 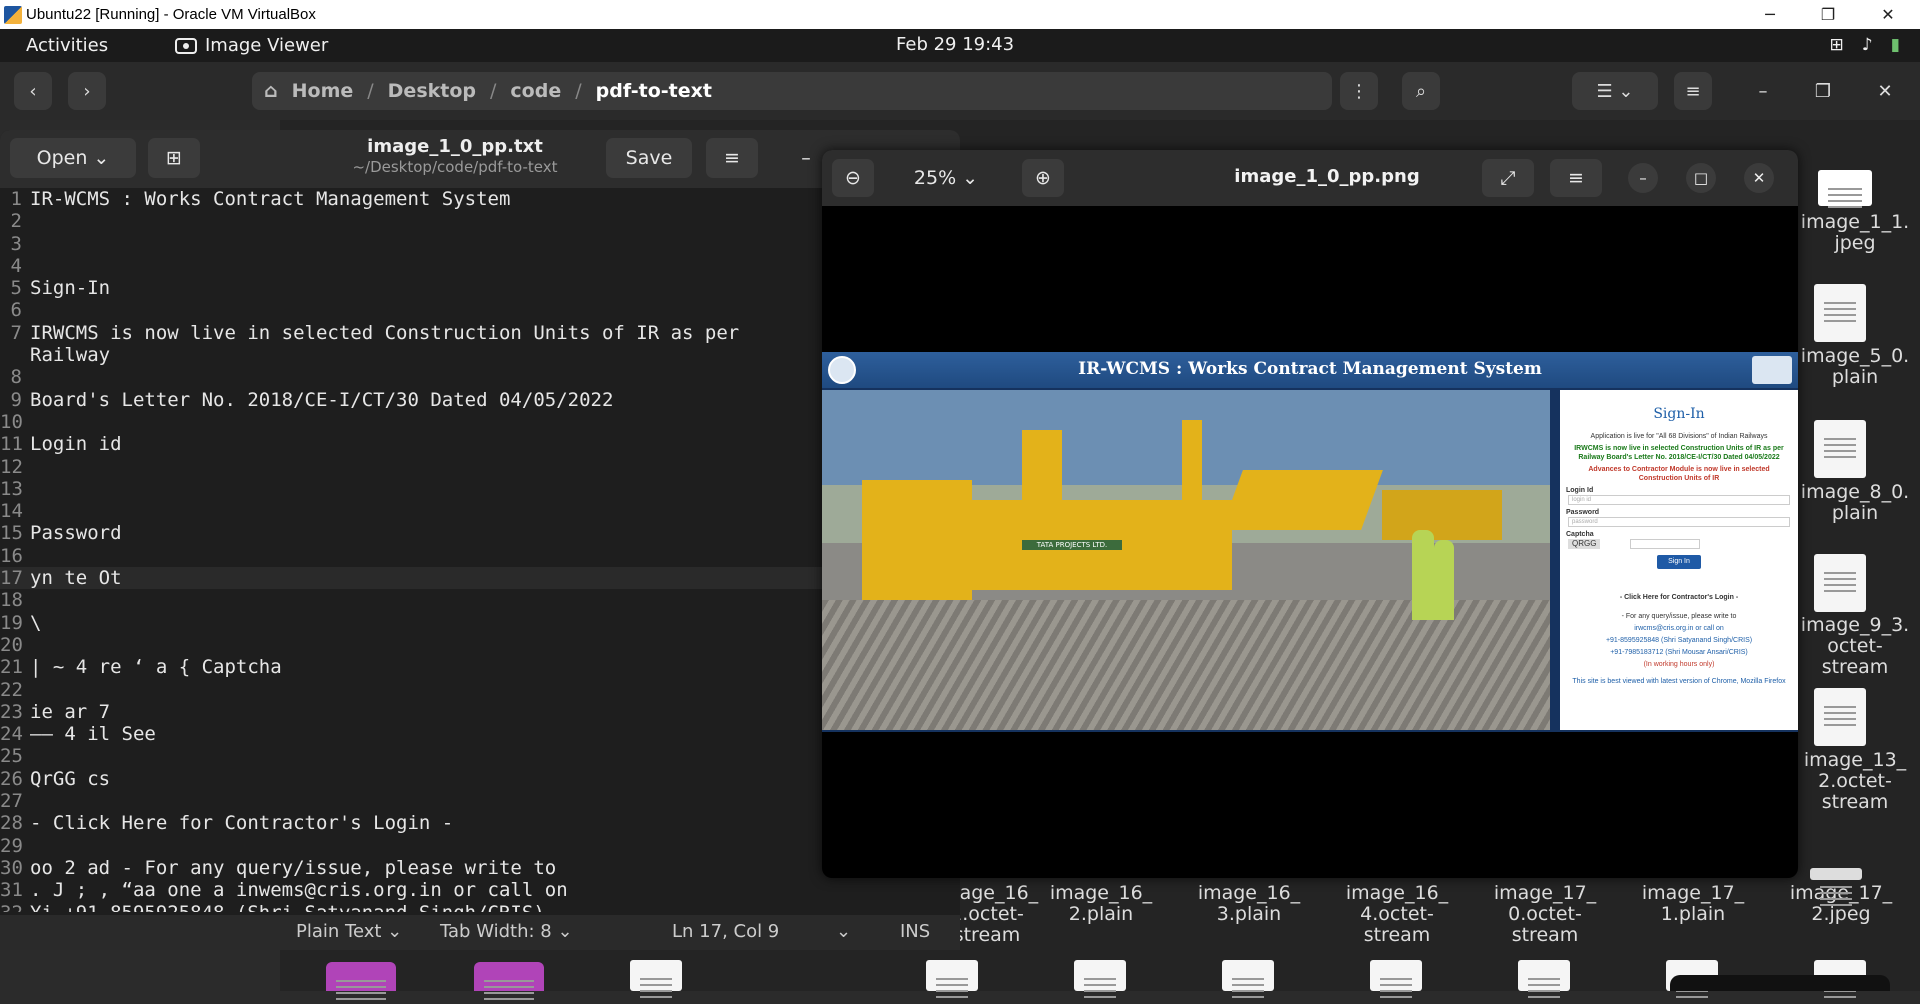 What do you see at coordinates (1850, 646) in the screenshot?
I see `file-item: image_9_3. octet- stream` at bounding box center [1850, 646].